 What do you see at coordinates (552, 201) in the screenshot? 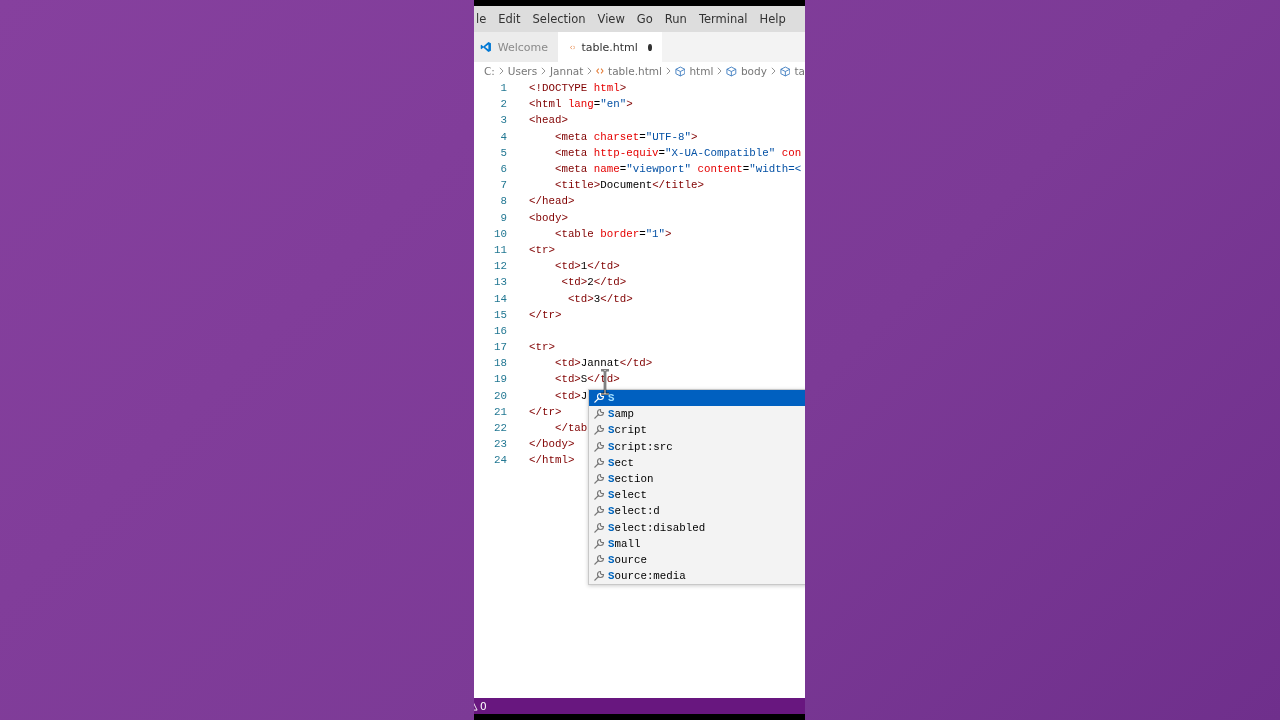
I see `code-line: </head>` at bounding box center [552, 201].